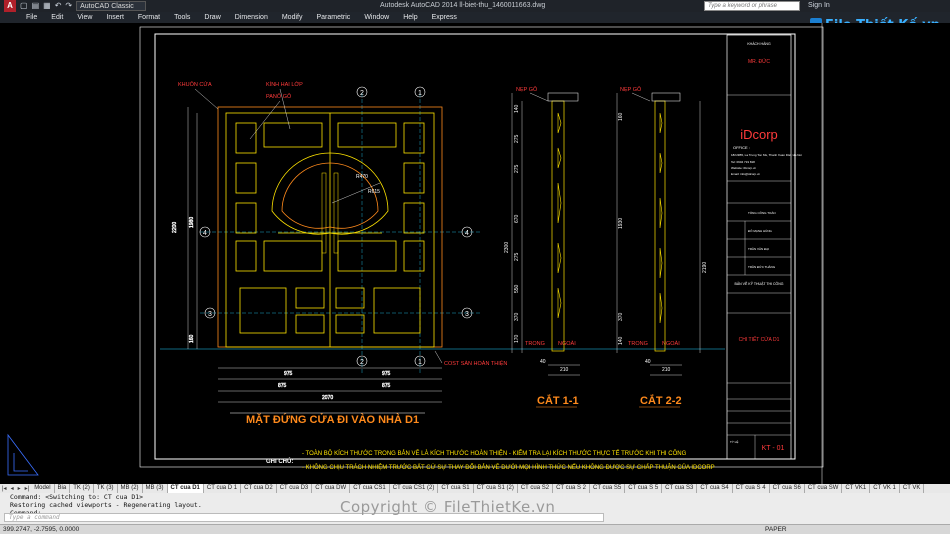  I want to click on menu-draw: Draw, so click(212, 17).